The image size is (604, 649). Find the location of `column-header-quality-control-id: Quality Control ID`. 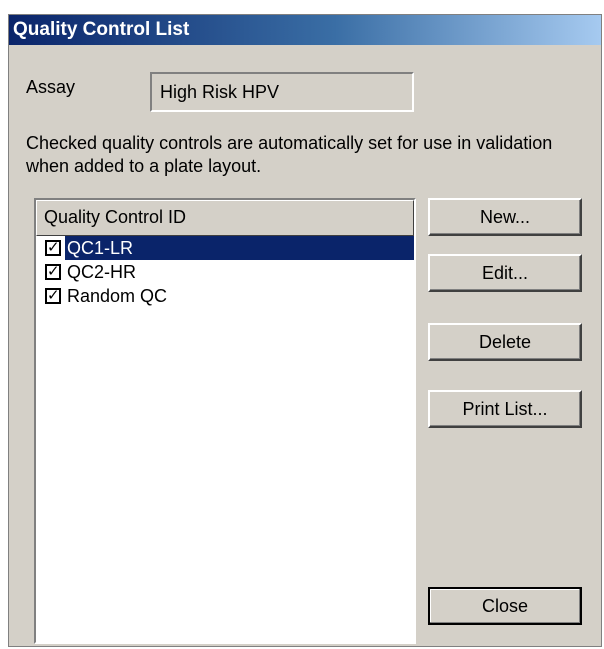

column-header-quality-control-id: Quality Control ID is located at coordinates (225, 218).